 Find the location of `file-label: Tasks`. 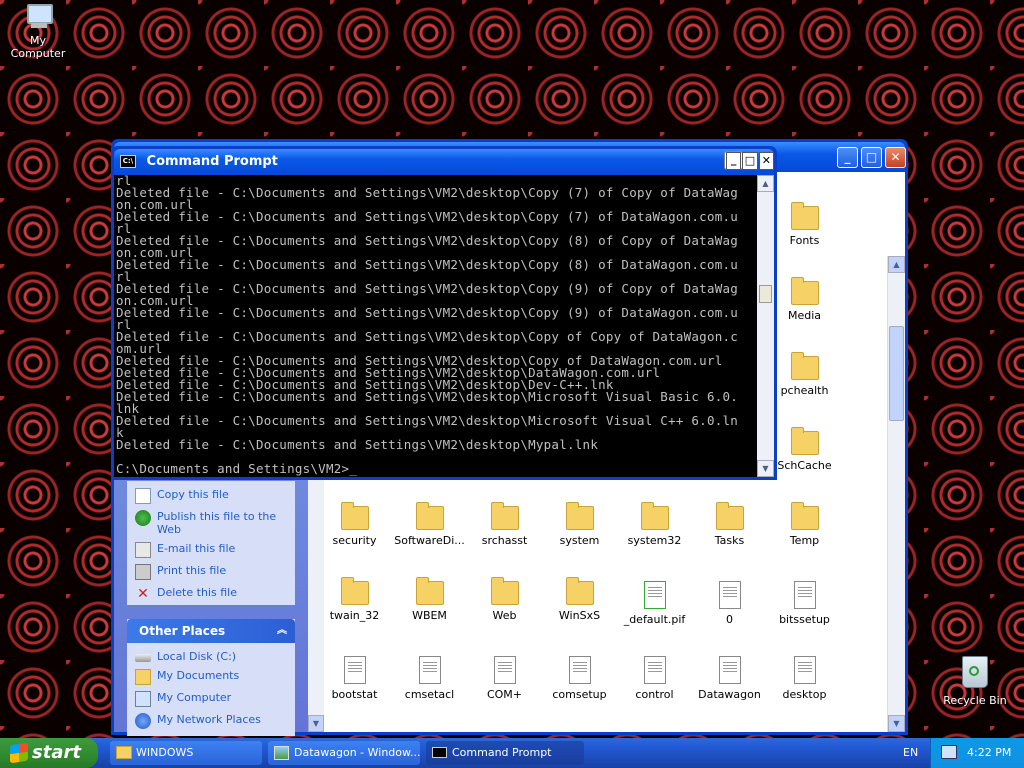

file-label: Tasks is located at coordinates (729, 540).